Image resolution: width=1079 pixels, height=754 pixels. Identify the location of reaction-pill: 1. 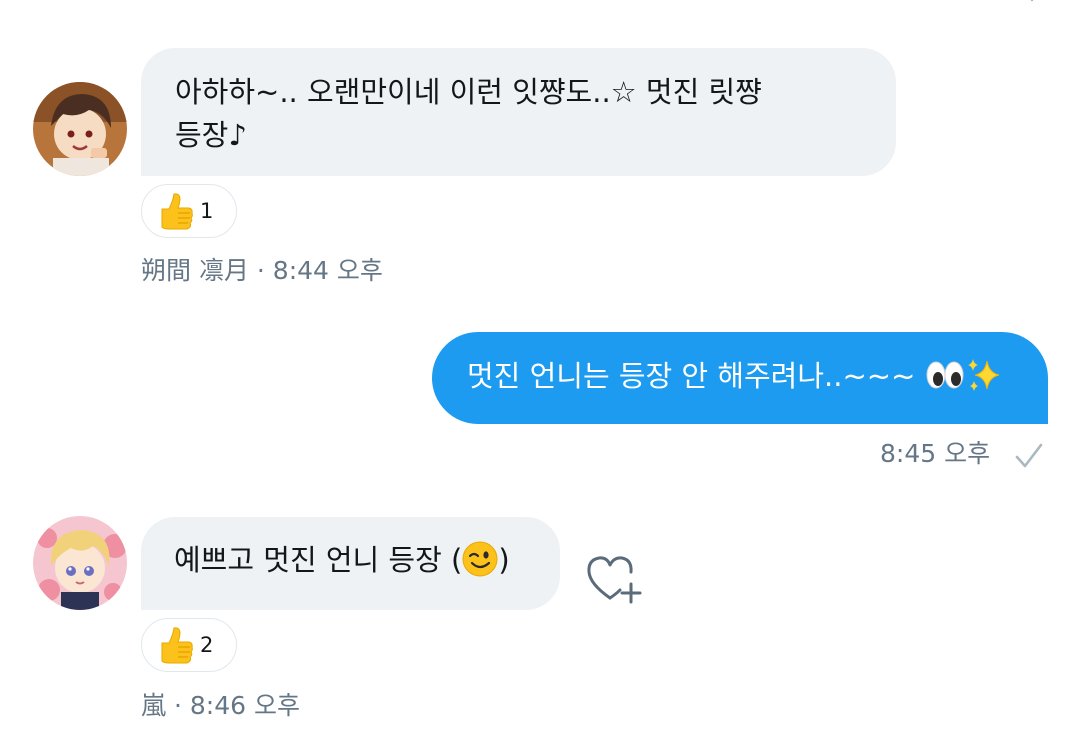
(189, 211).